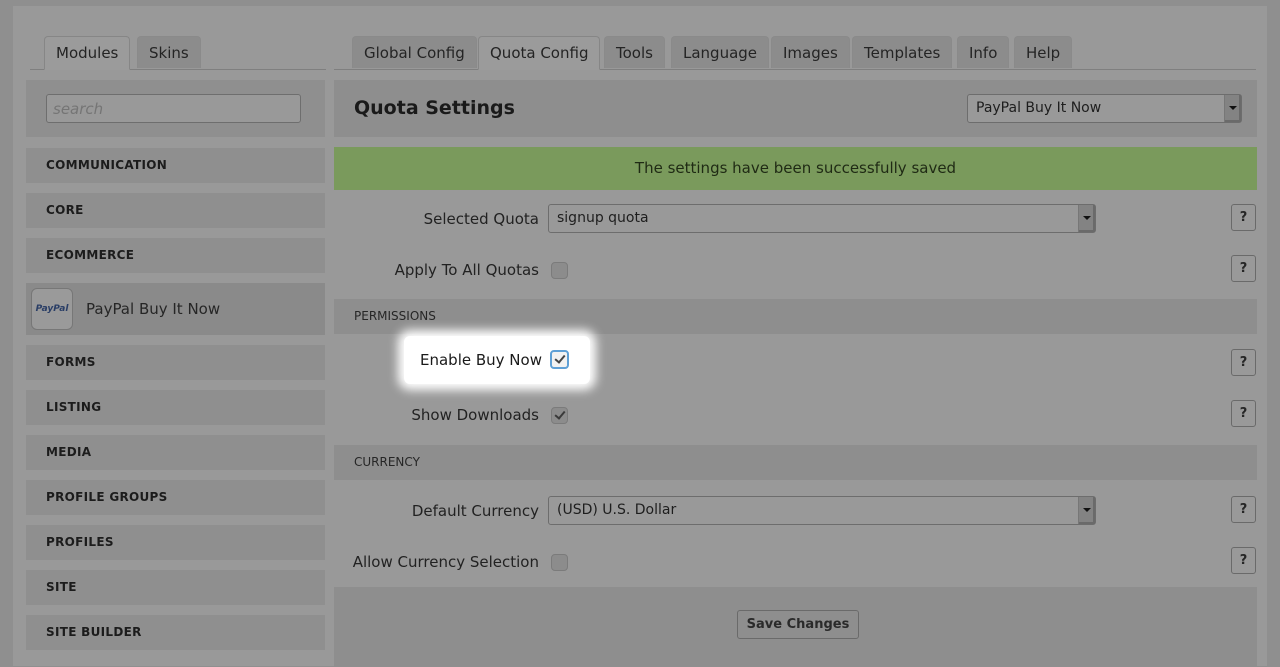 Image resolution: width=1280 pixels, height=667 pixels. I want to click on apply-all-label: Apply To All Quotas, so click(466, 270).